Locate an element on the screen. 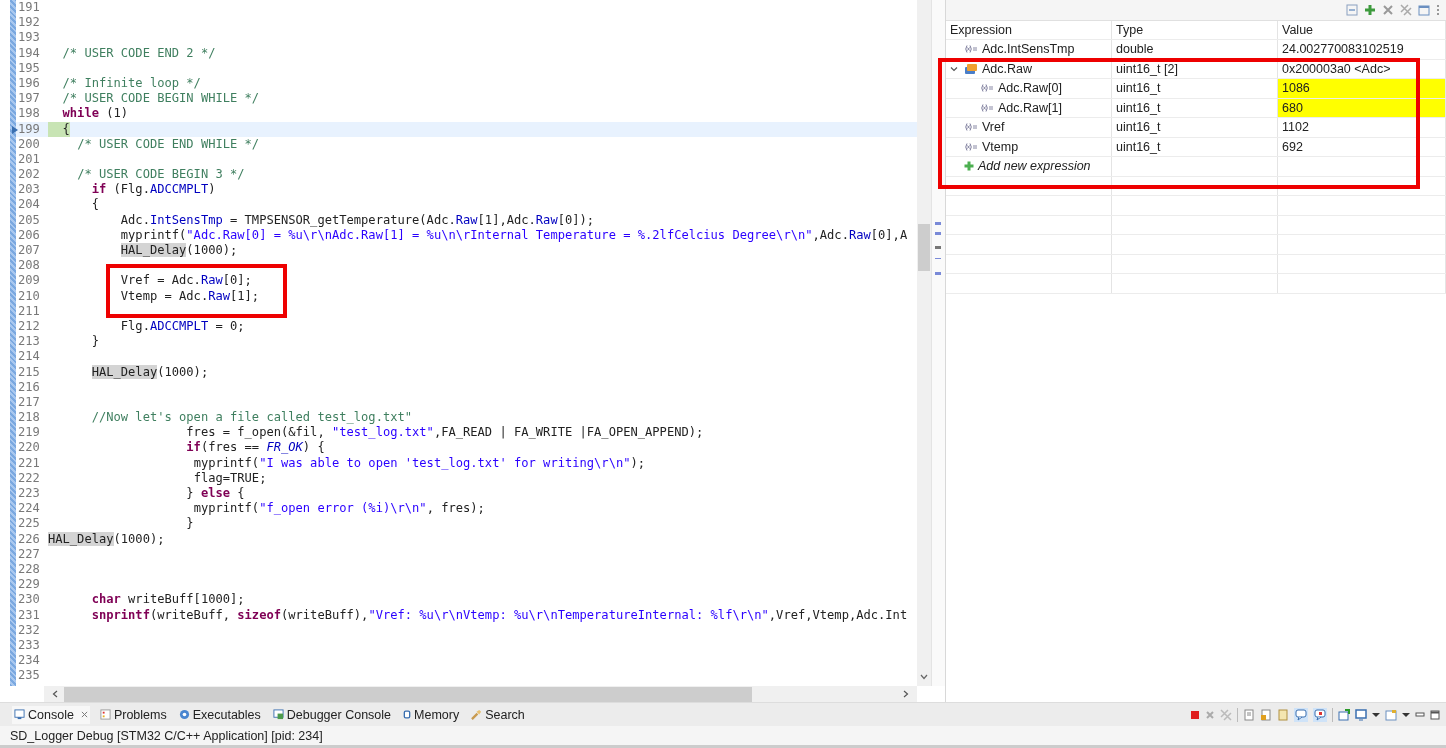 This screenshot has height=748, width=1446. view-tab: Search is located at coordinates (498, 714).